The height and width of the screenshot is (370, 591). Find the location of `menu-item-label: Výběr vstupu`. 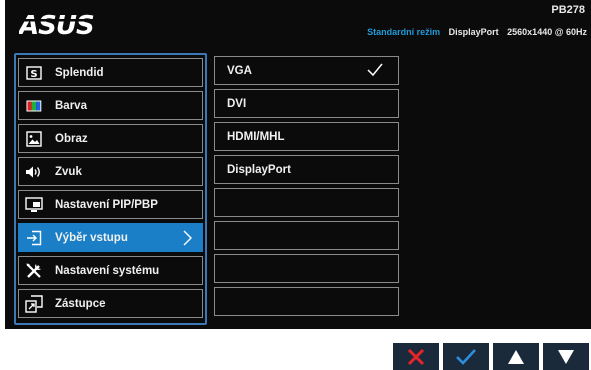

menu-item-label: Výběr vstupu is located at coordinates (91, 237).